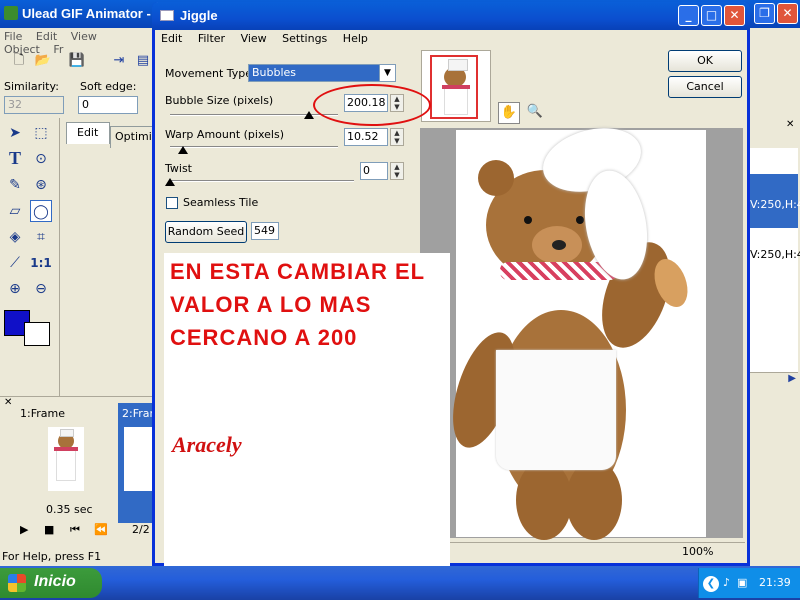  What do you see at coordinates (262, 181) in the screenshot?
I see `twist-slider-track` at bounding box center [262, 181].